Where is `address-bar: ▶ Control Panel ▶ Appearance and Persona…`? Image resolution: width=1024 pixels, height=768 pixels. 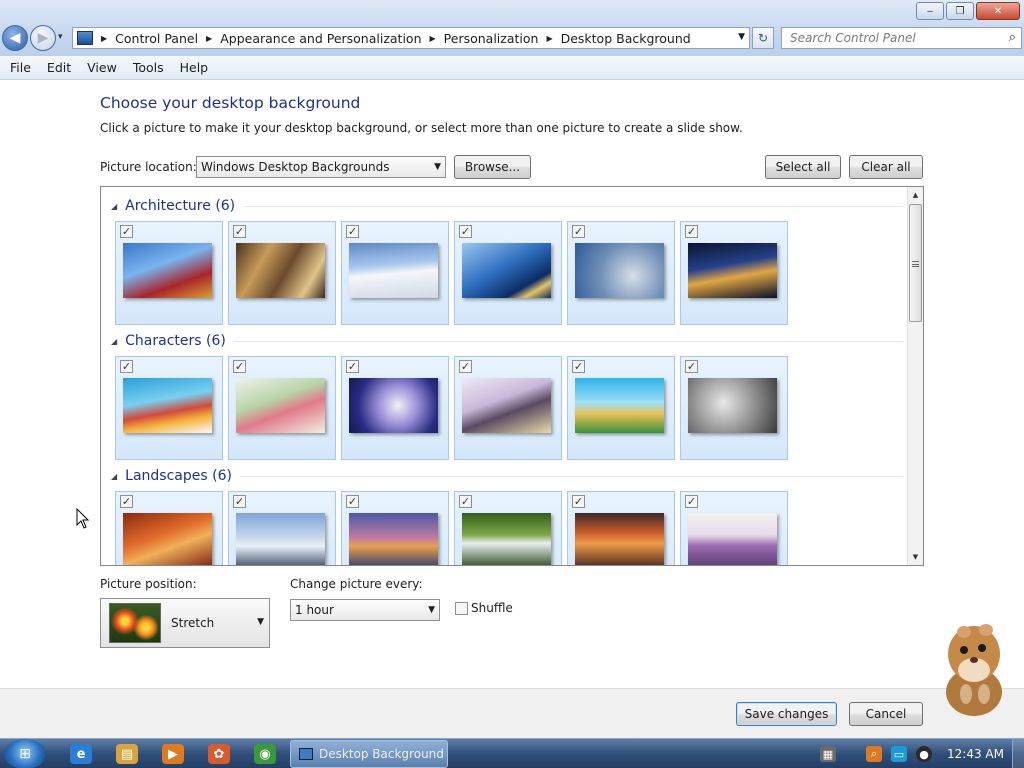 address-bar: ▶ Control Panel ▶ Appearance and Persona… is located at coordinates (411, 38).